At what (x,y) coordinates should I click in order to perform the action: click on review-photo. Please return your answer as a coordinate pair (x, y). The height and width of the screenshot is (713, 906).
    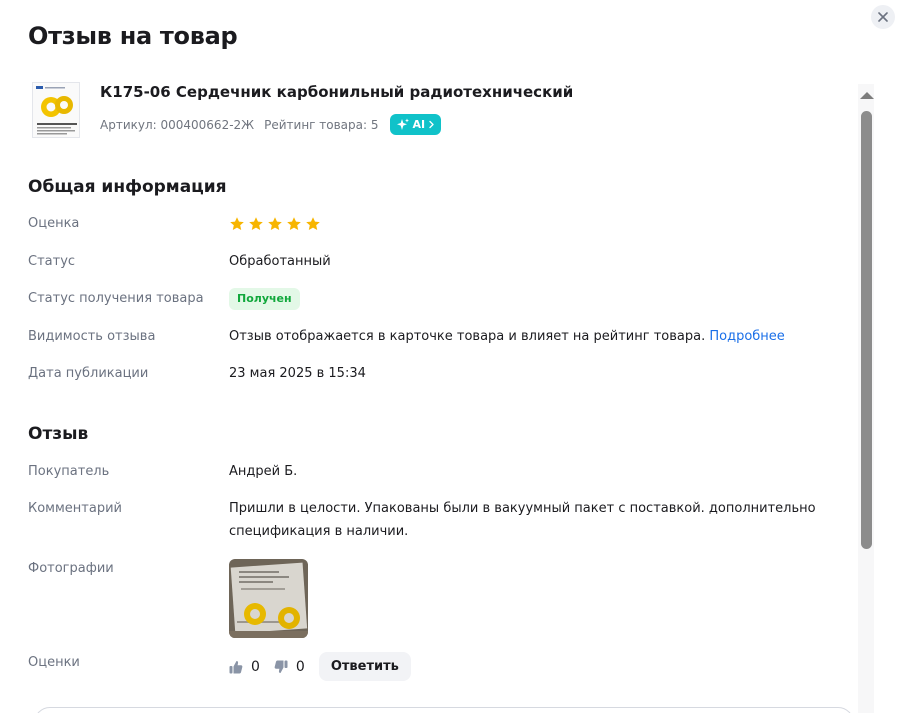
    Looking at the image, I should click on (268, 598).